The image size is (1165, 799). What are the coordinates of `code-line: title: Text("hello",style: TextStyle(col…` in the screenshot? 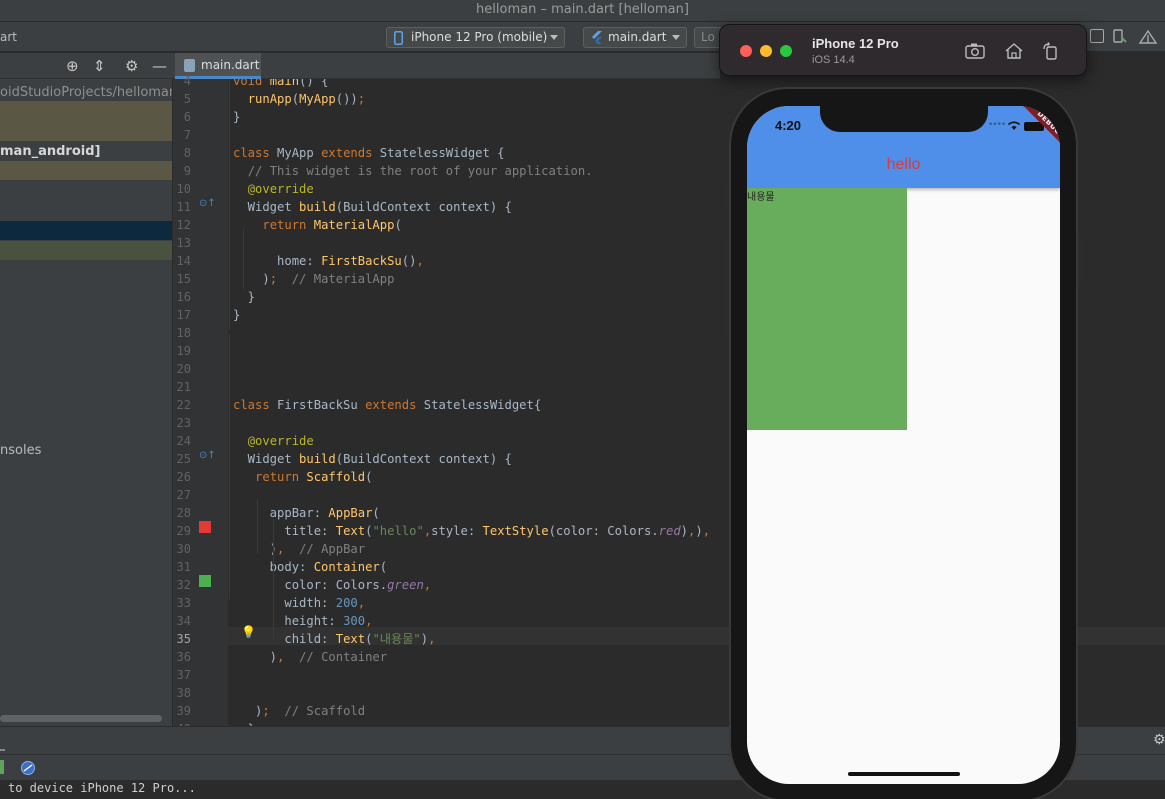 It's located at (472, 531).